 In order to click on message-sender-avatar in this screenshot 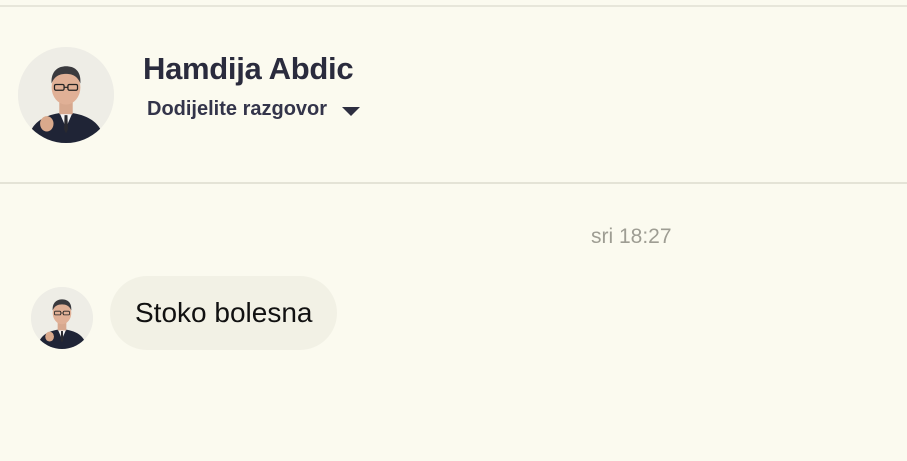, I will do `click(62, 318)`.